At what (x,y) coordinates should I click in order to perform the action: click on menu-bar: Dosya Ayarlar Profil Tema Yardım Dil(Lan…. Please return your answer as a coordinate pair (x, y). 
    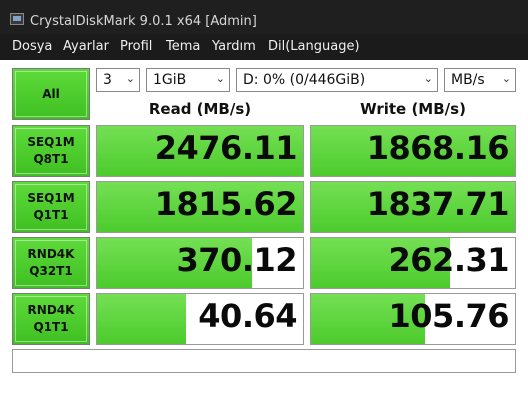
    Looking at the image, I should click on (264, 47).